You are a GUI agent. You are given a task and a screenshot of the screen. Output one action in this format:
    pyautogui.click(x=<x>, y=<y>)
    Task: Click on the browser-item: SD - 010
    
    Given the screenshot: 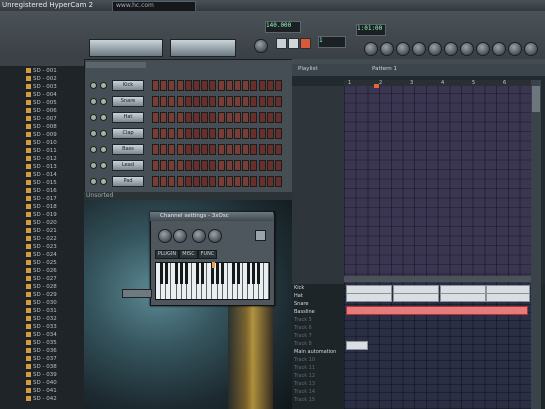 What is the action you would take?
    pyautogui.click(x=42, y=144)
    